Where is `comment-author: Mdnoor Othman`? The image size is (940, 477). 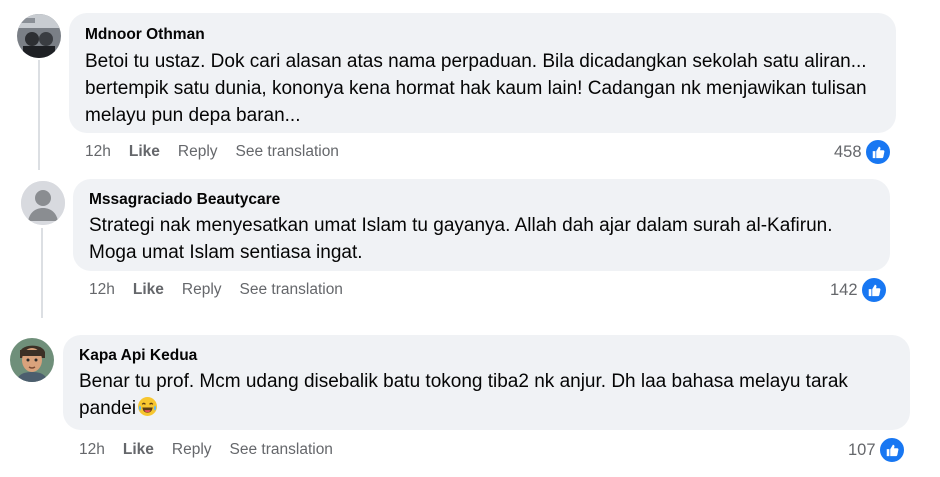
comment-author: Mdnoor Othman is located at coordinates (482, 35).